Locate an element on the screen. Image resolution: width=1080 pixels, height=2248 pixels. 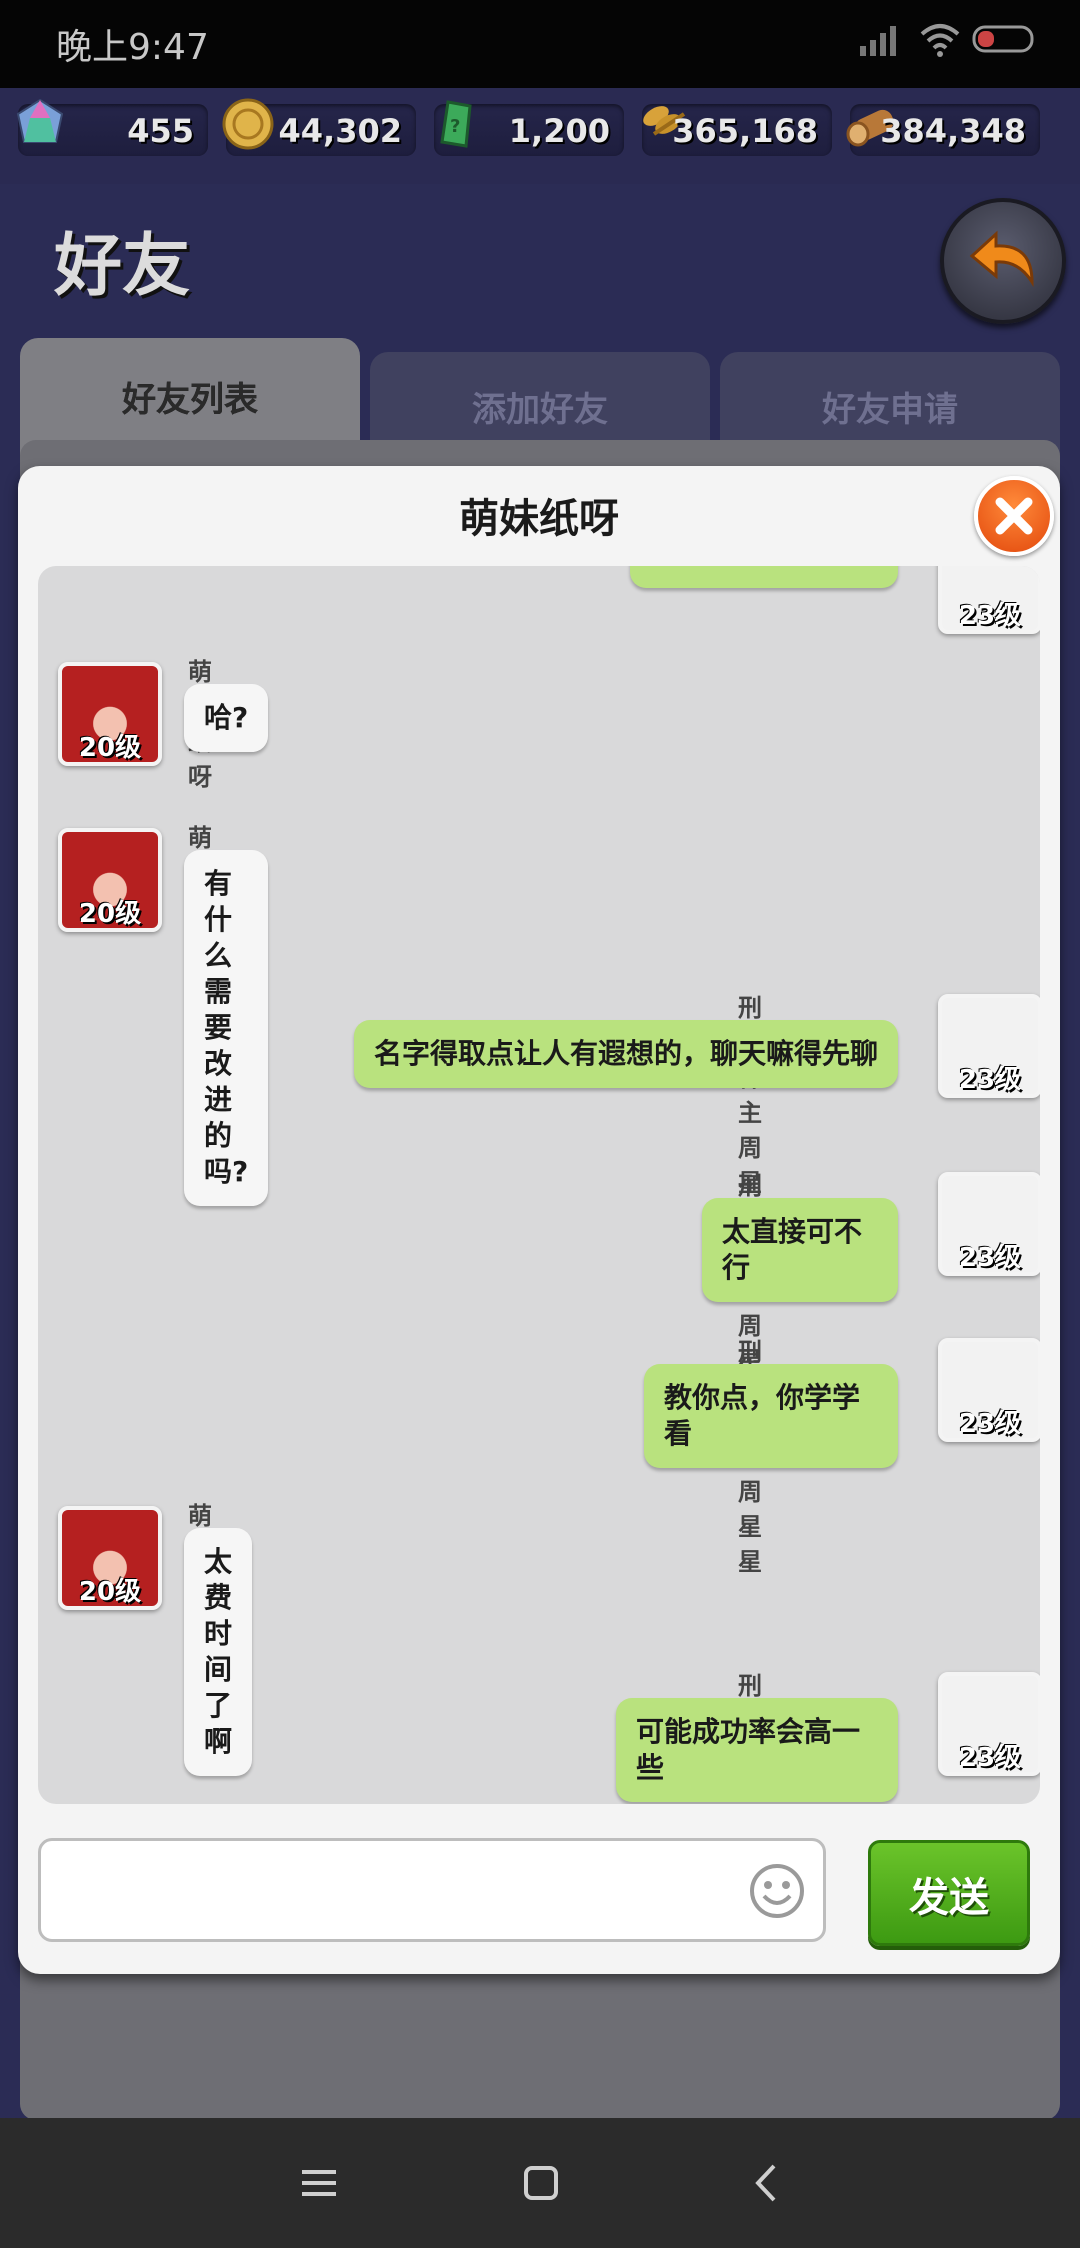
status-bar: 晚上9:47 is located at coordinates (540, 44).